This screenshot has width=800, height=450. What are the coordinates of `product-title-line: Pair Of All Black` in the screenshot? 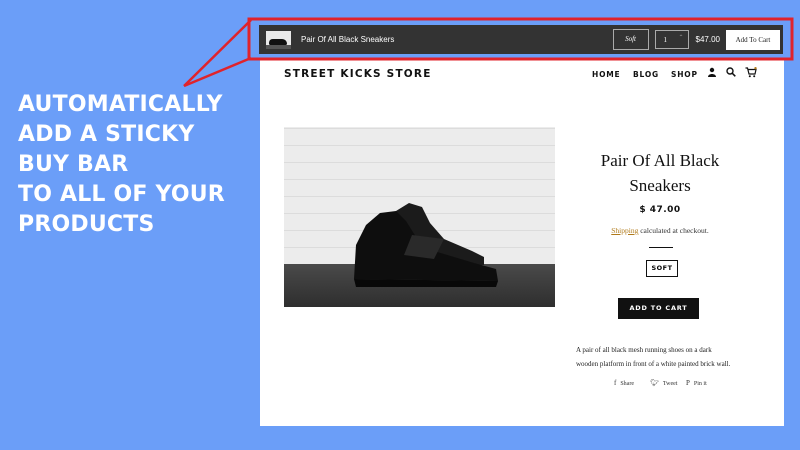 It's located at (660, 160).